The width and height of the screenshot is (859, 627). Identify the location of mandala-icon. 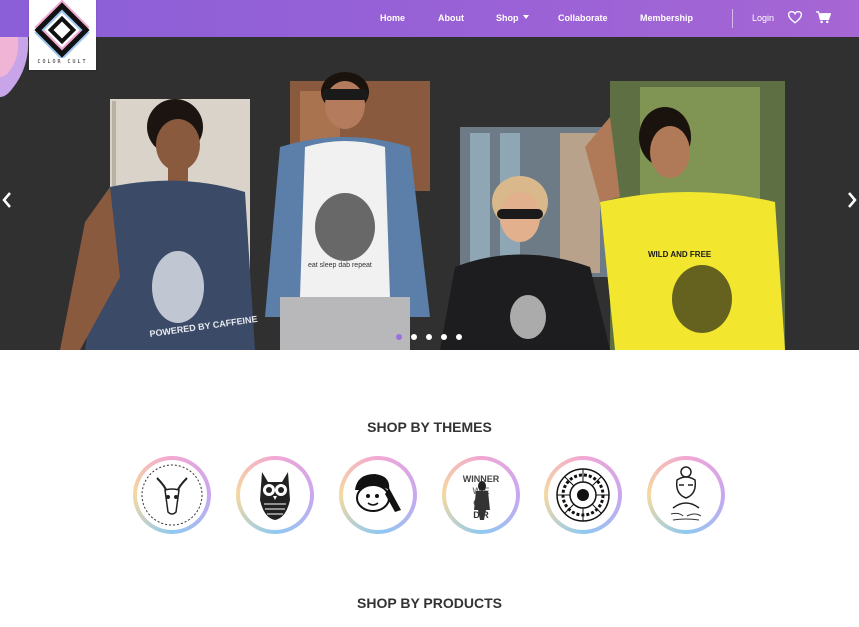
(583, 495).